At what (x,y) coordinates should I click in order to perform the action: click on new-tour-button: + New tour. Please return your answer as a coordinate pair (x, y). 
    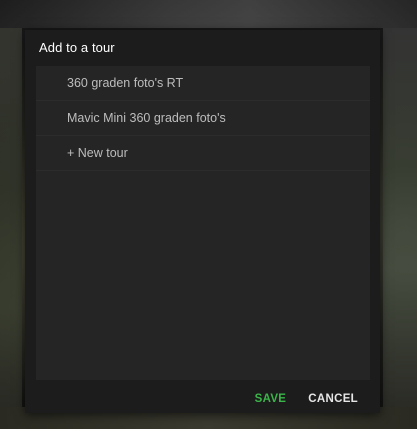
    Looking at the image, I should click on (203, 153).